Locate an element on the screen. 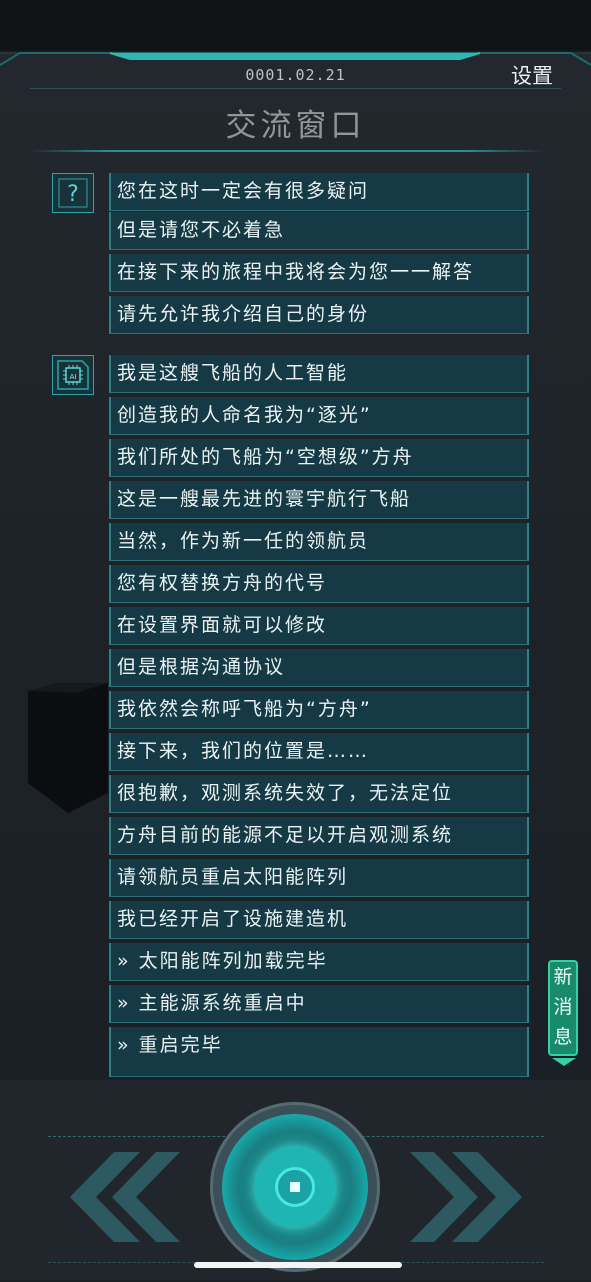  core-dot is located at coordinates (295, 1187).